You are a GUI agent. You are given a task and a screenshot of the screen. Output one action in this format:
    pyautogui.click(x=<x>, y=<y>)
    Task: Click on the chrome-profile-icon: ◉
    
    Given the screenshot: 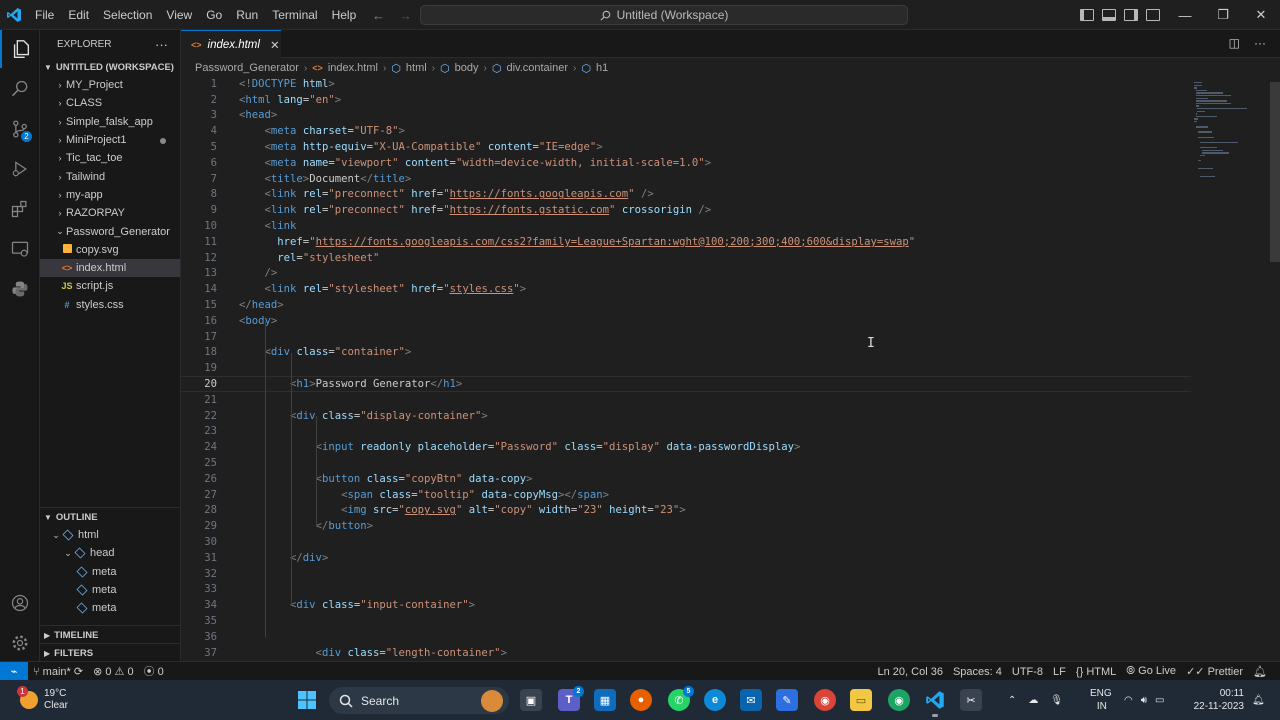 What is the action you would take?
    pyautogui.click(x=899, y=700)
    